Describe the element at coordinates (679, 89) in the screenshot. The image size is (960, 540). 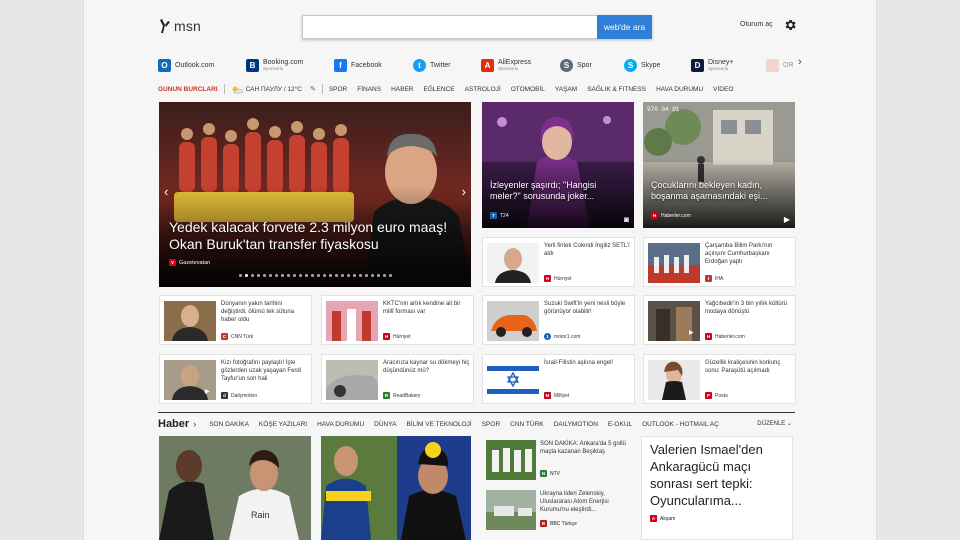
I see `nav-hava-durumu: HAVA DURUMU` at that location.